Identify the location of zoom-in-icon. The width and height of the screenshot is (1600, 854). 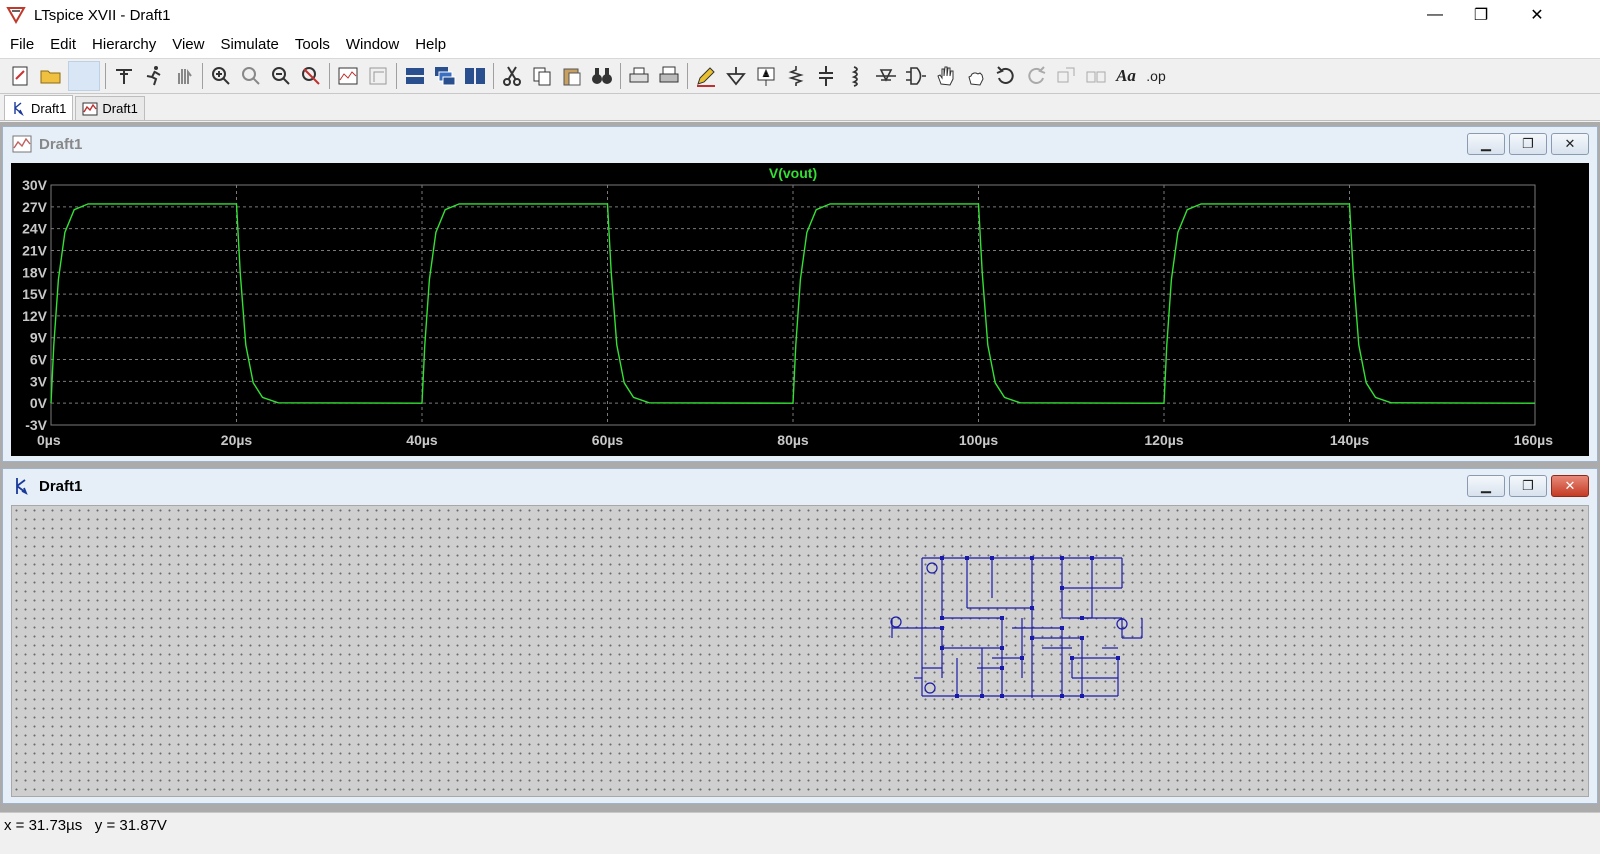
(221, 76).